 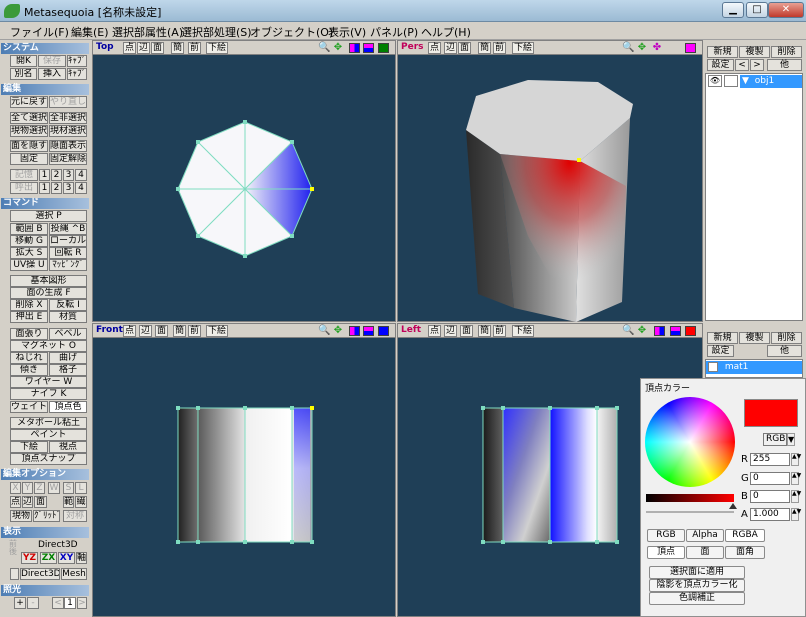 What do you see at coordinates (697, 572) in the screenshot?
I see `apply-to-selected-faces-button: 選択面に適用` at bounding box center [697, 572].